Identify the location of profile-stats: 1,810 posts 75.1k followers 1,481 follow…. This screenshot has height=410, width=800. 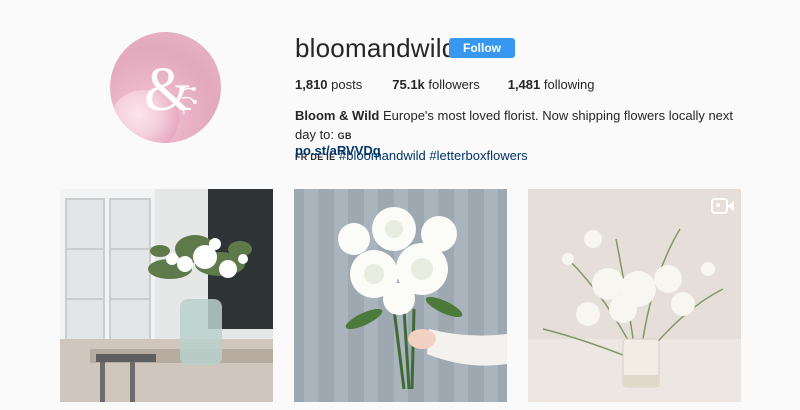
(458, 84).